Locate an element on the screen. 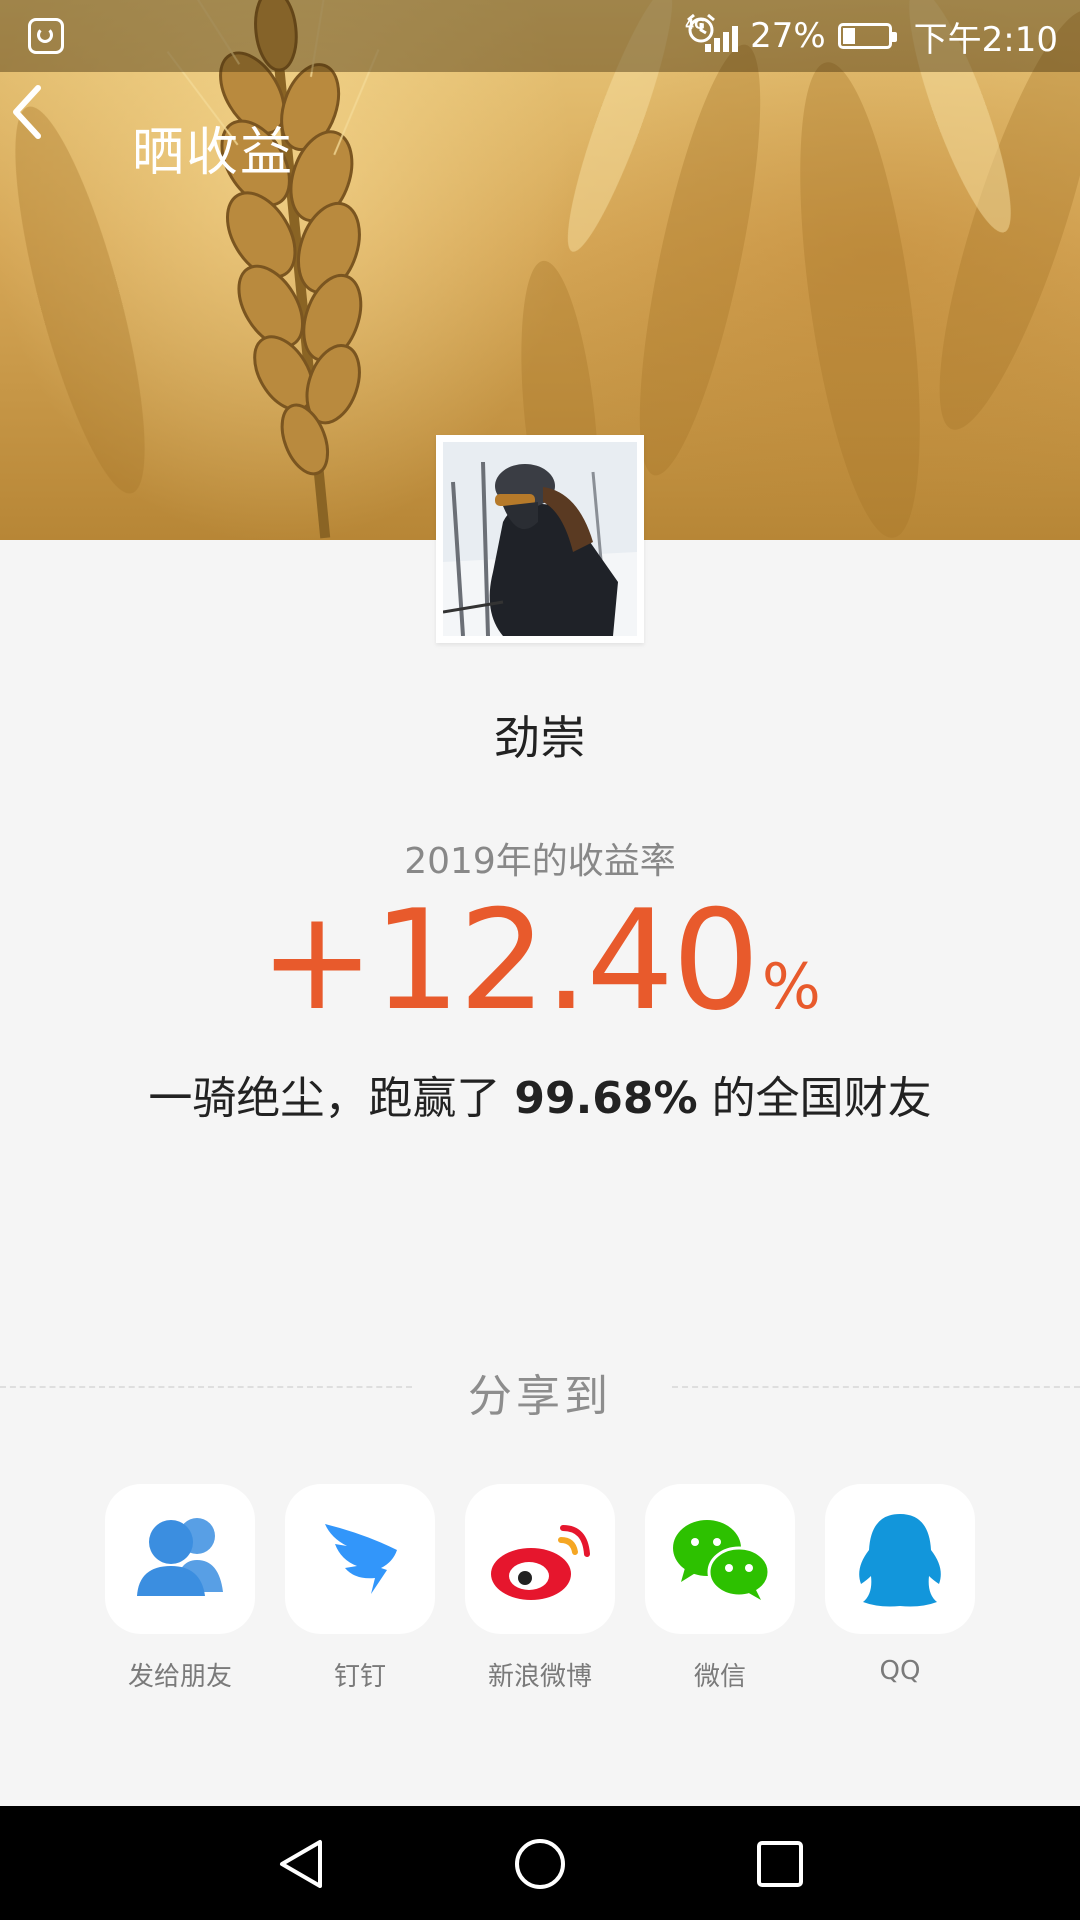 This screenshot has width=1080, height=1920. share-friends-button: 发给朋友 is located at coordinates (180, 1588).